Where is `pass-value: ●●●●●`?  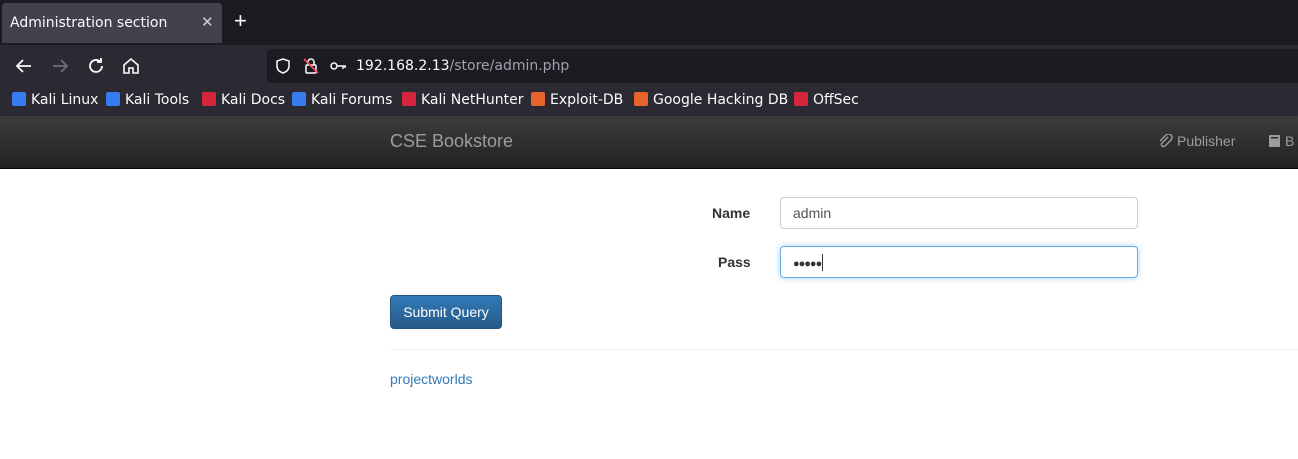
pass-value: ●●●●● is located at coordinates (807, 264).